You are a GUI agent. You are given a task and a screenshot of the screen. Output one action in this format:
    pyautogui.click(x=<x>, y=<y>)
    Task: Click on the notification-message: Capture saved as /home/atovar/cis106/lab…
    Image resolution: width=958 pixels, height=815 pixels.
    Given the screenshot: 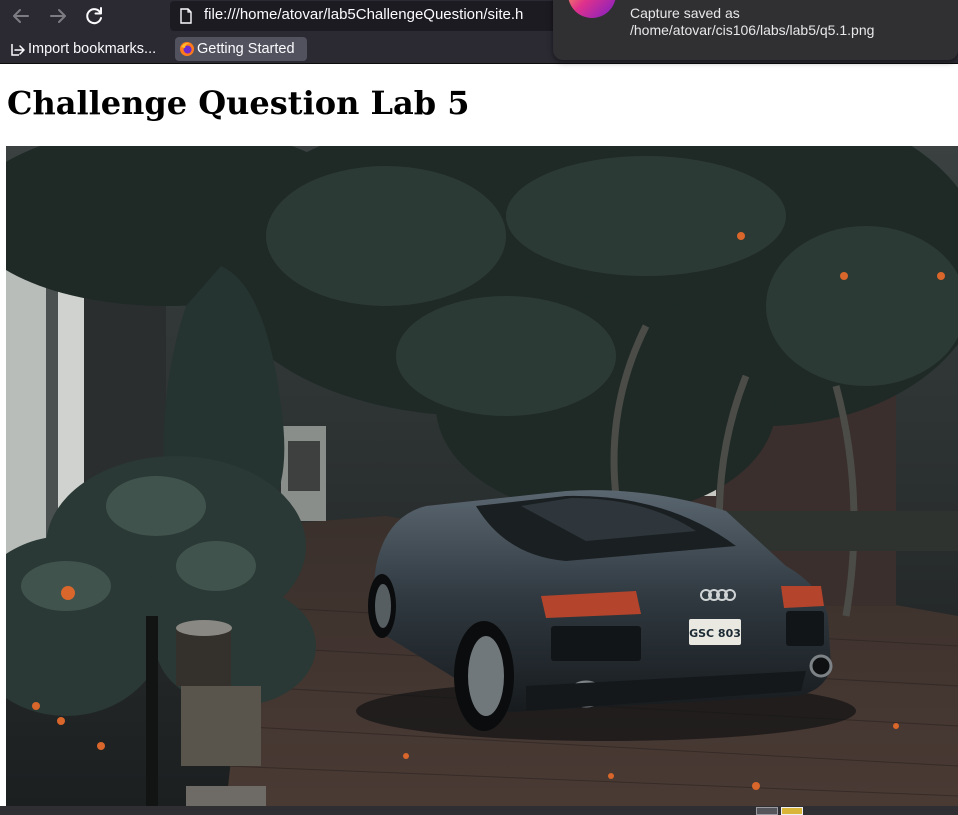 What is the action you would take?
    pyautogui.click(x=752, y=21)
    